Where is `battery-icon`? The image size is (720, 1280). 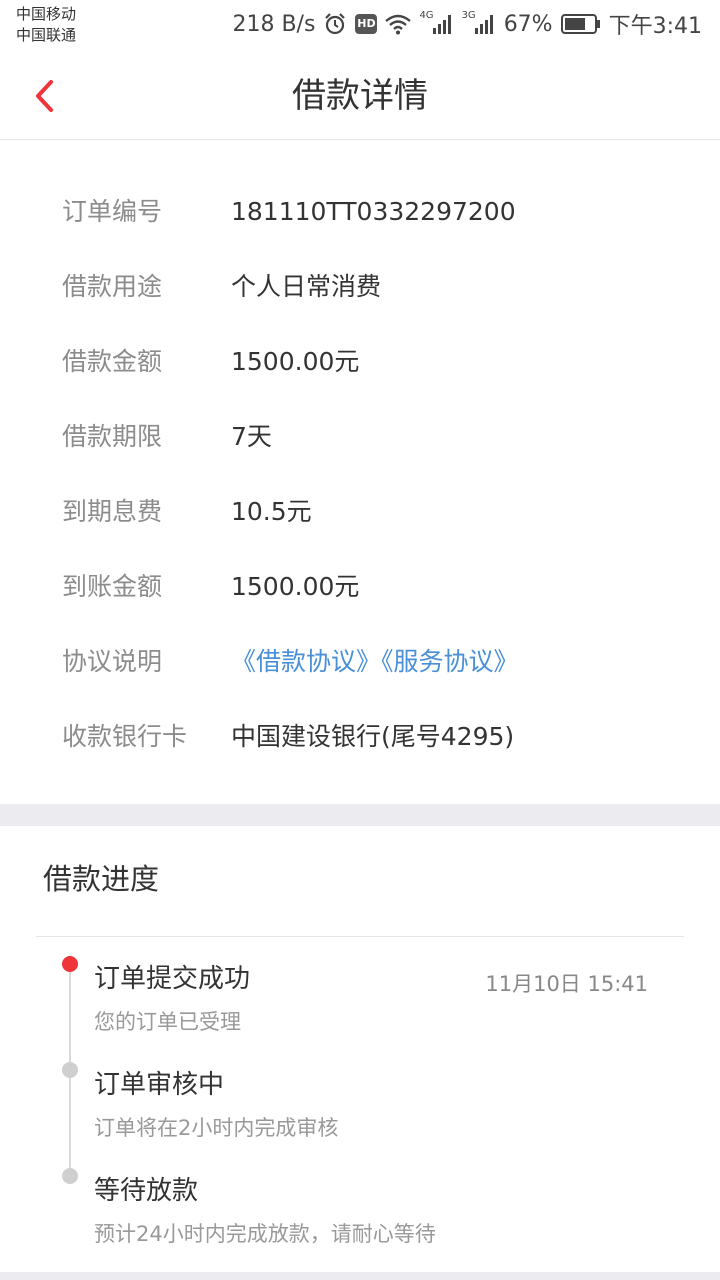
battery-icon is located at coordinates (580, 24).